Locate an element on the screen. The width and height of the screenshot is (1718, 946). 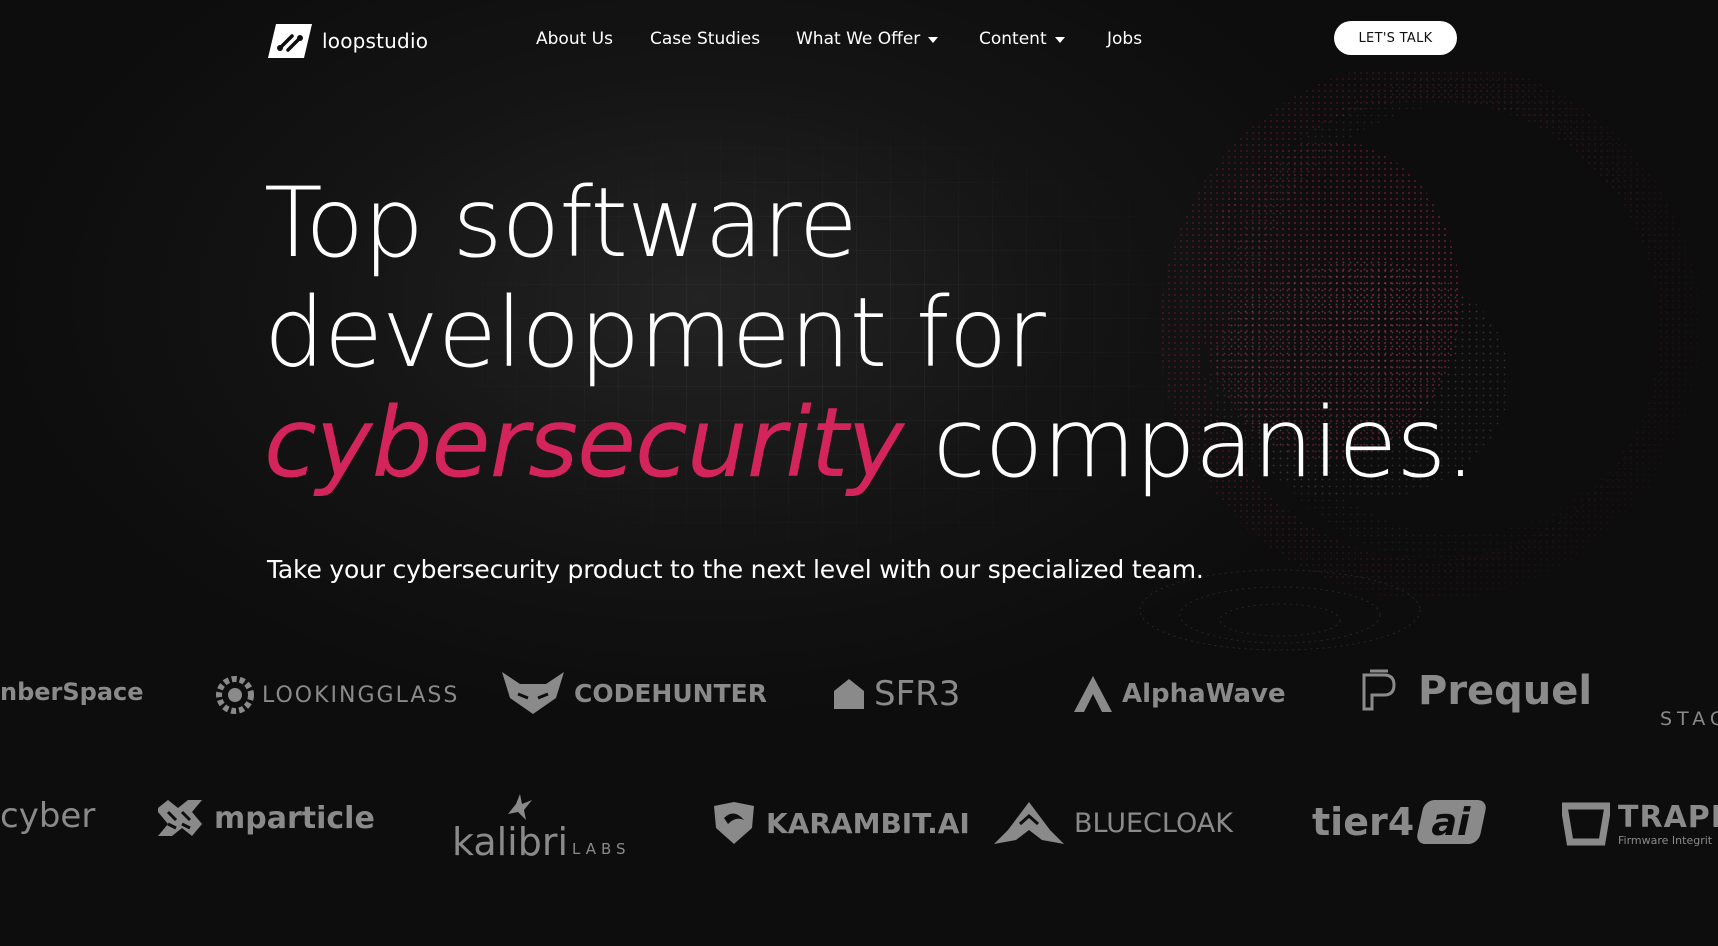
client-logo-tier4ai: tier4 ai is located at coordinates (1400, 822).